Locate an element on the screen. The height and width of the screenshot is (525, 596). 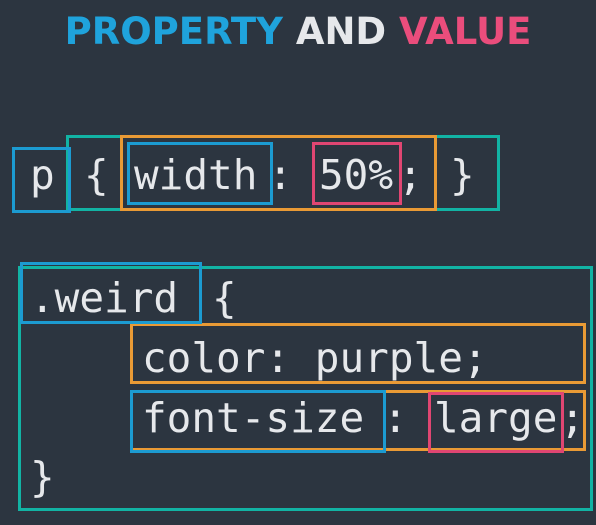
slide-title: PROPERTY AND VALUE is located at coordinates (298, 31).